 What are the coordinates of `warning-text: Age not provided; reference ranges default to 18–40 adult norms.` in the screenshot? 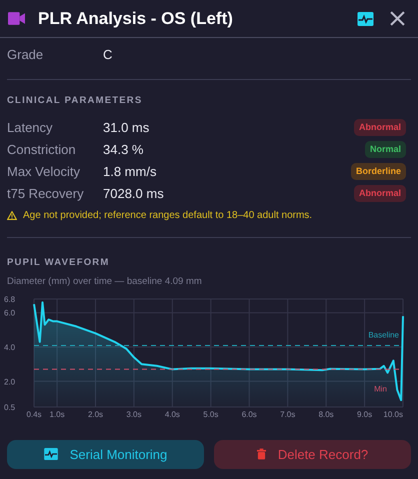 It's located at (167, 216).